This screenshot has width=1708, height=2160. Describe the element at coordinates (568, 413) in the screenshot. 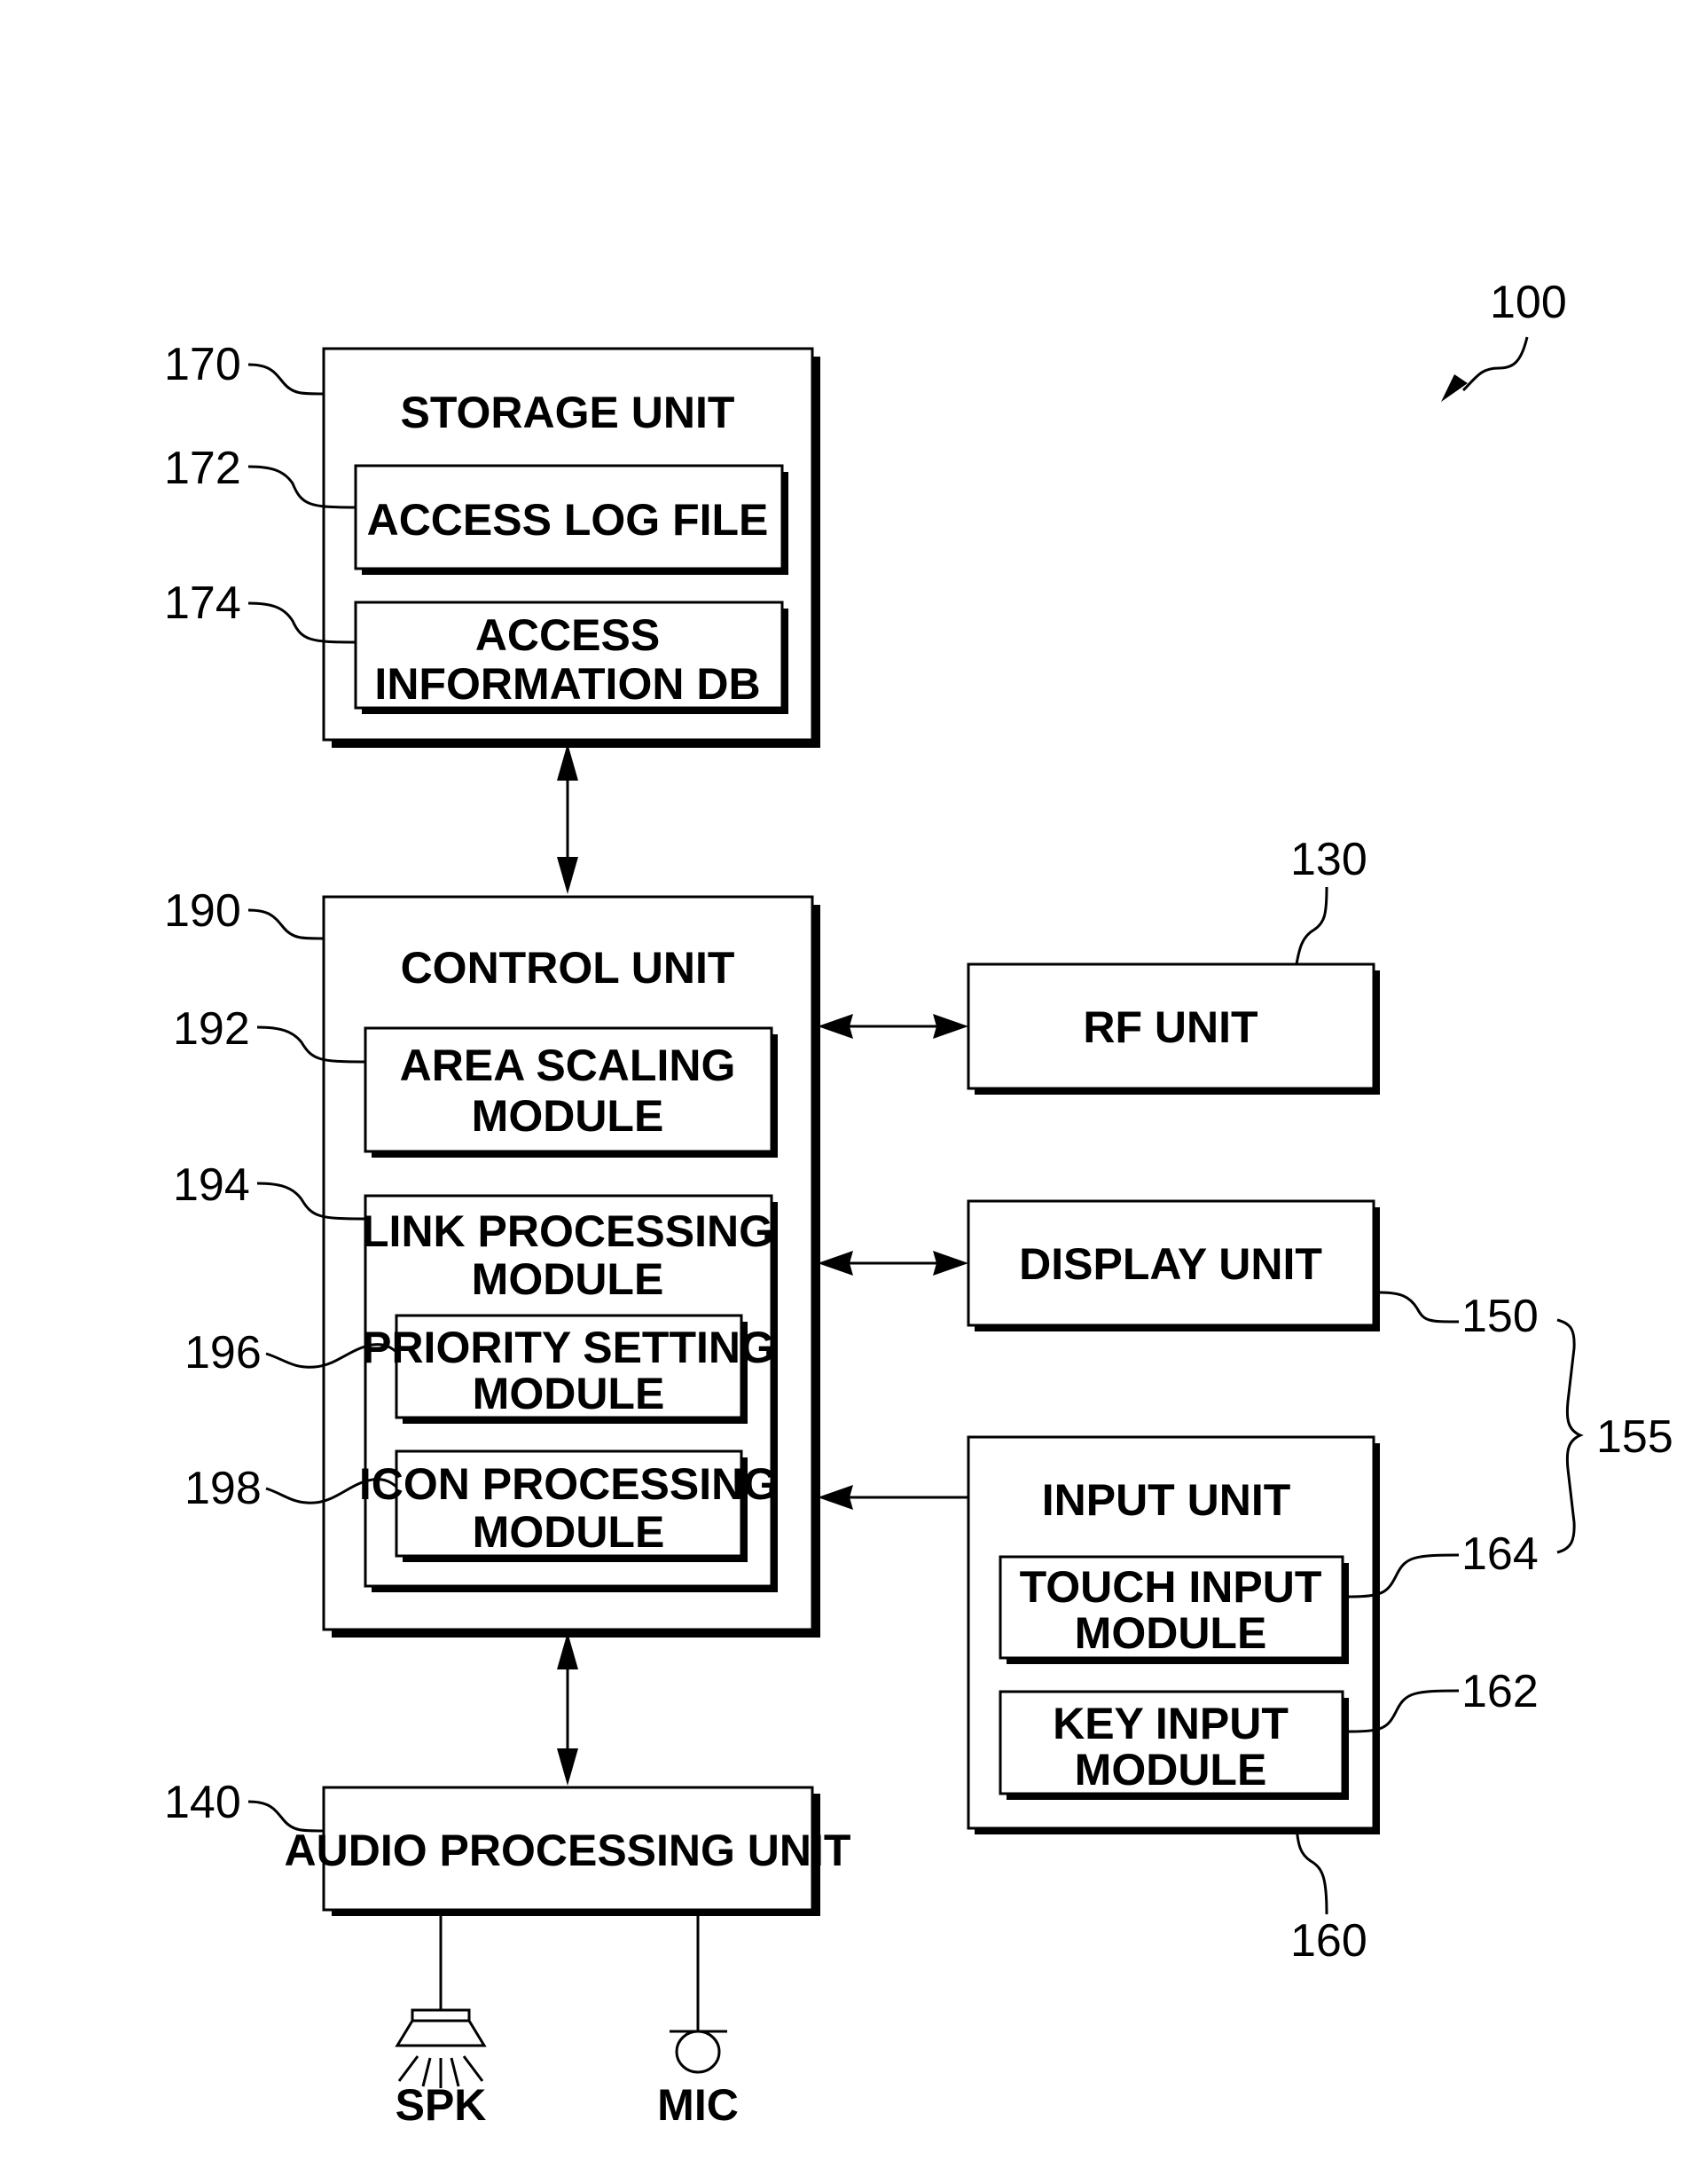

I see `storage-unit-title: STORAGE UNIT` at that location.